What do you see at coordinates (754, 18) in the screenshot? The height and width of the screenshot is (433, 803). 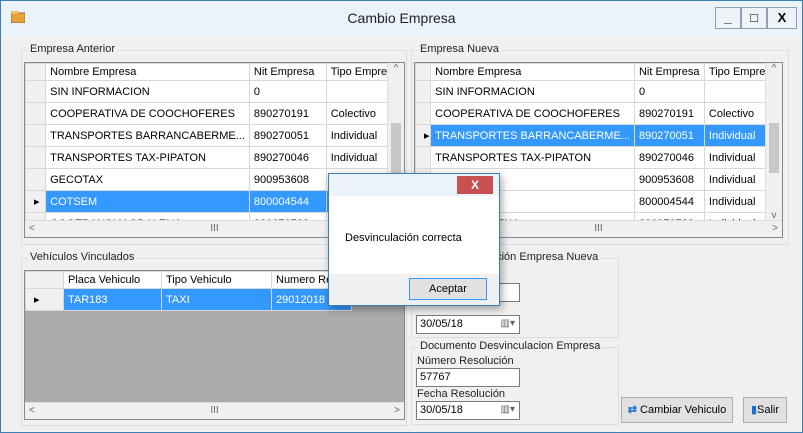 I see `maximize-button: □` at bounding box center [754, 18].